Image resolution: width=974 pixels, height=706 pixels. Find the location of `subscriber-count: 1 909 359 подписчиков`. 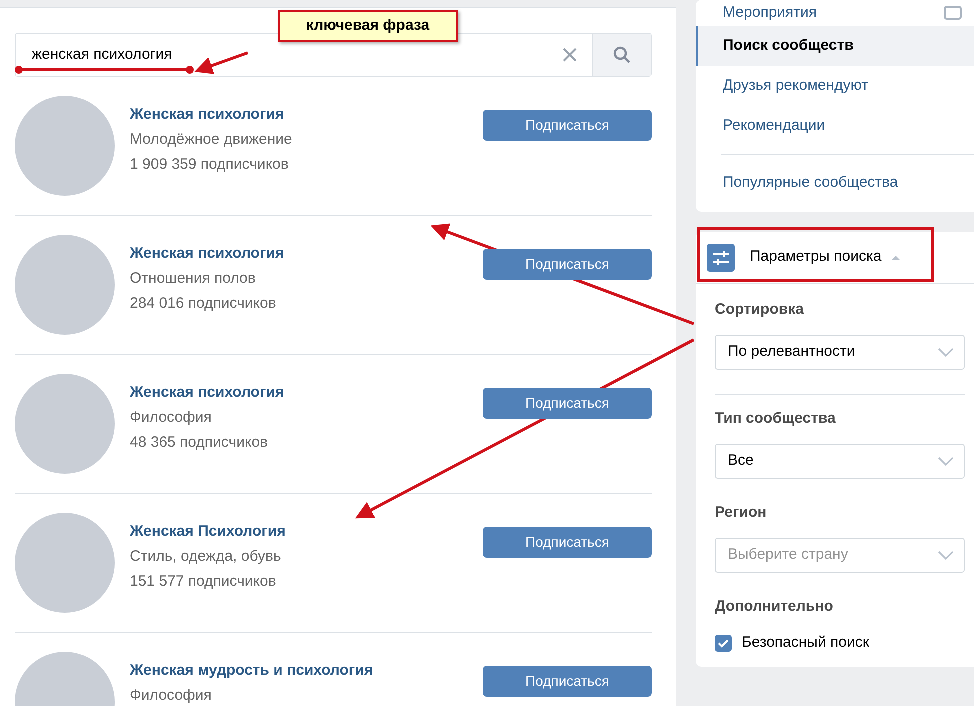

subscriber-count: 1 909 359 подписчиков is located at coordinates (210, 165).